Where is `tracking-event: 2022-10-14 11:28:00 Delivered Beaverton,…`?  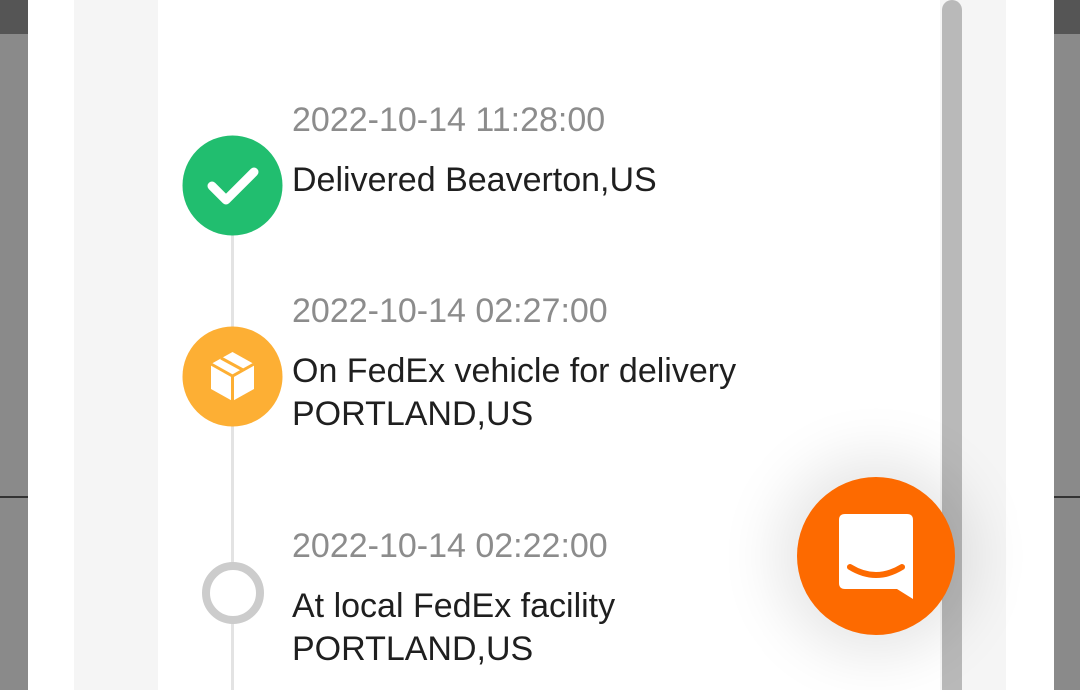
tracking-event: 2022-10-14 11:28:00 Delivered Beaverton,… is located at coordinates (474, 151).